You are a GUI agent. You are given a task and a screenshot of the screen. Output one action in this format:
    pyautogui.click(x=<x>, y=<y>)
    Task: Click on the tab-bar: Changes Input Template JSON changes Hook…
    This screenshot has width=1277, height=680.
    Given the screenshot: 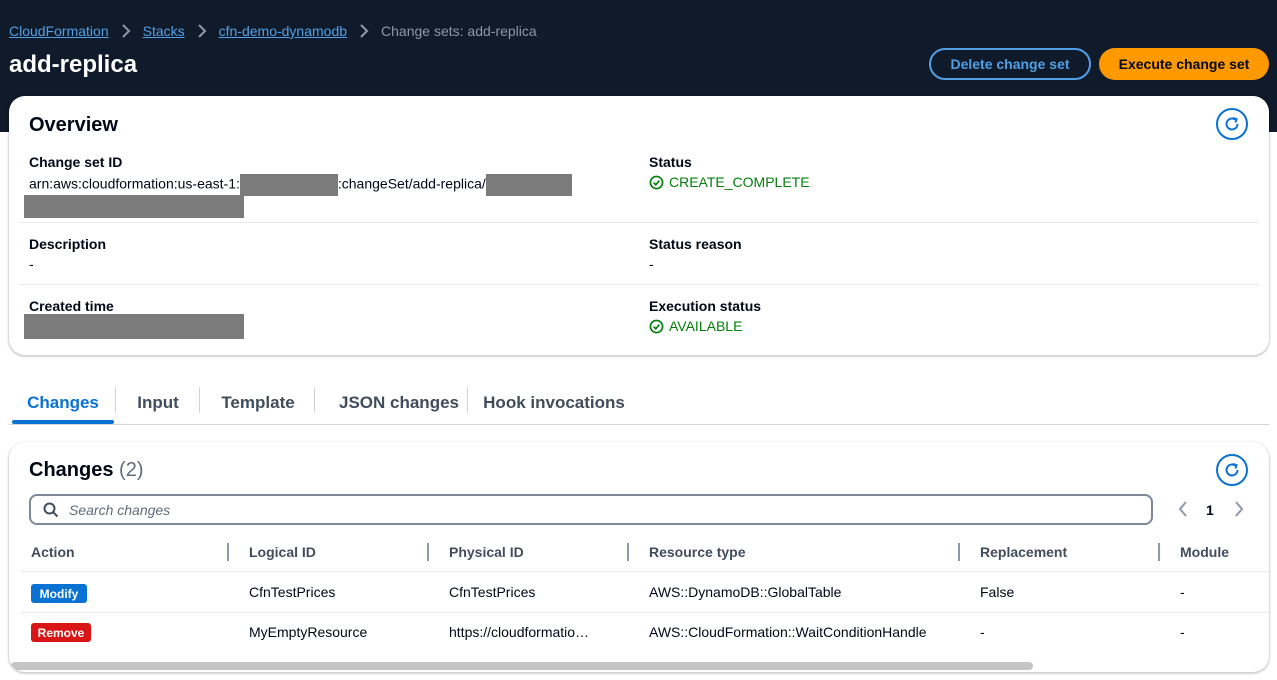 What is the action you would take?
    pyautogui.click(x=639, y=404)
    